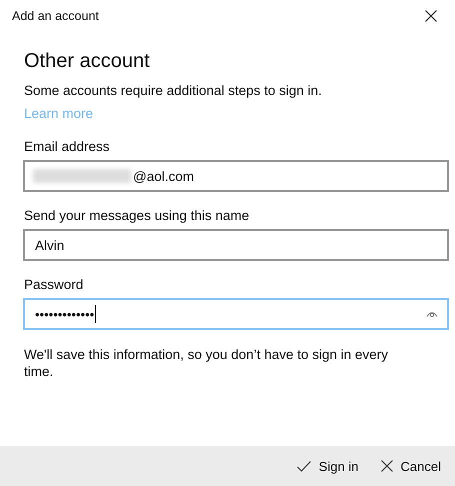 The image size is (455, 486). Describe the element at coordinates (303, 466) in the screenshot. I see `checkmark-icon` at that location.